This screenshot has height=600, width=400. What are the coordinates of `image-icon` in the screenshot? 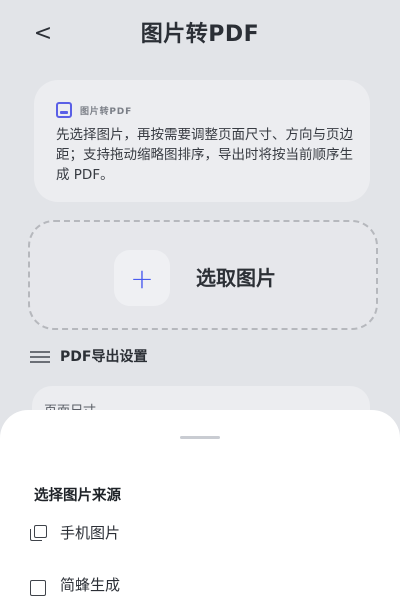 It's located at (64, 110).